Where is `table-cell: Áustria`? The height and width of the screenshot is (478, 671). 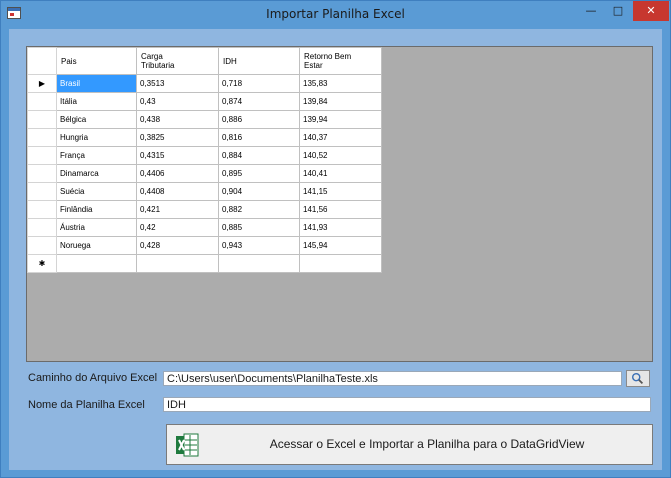 table-cell: Áustria is located at coordinates (96, 227).